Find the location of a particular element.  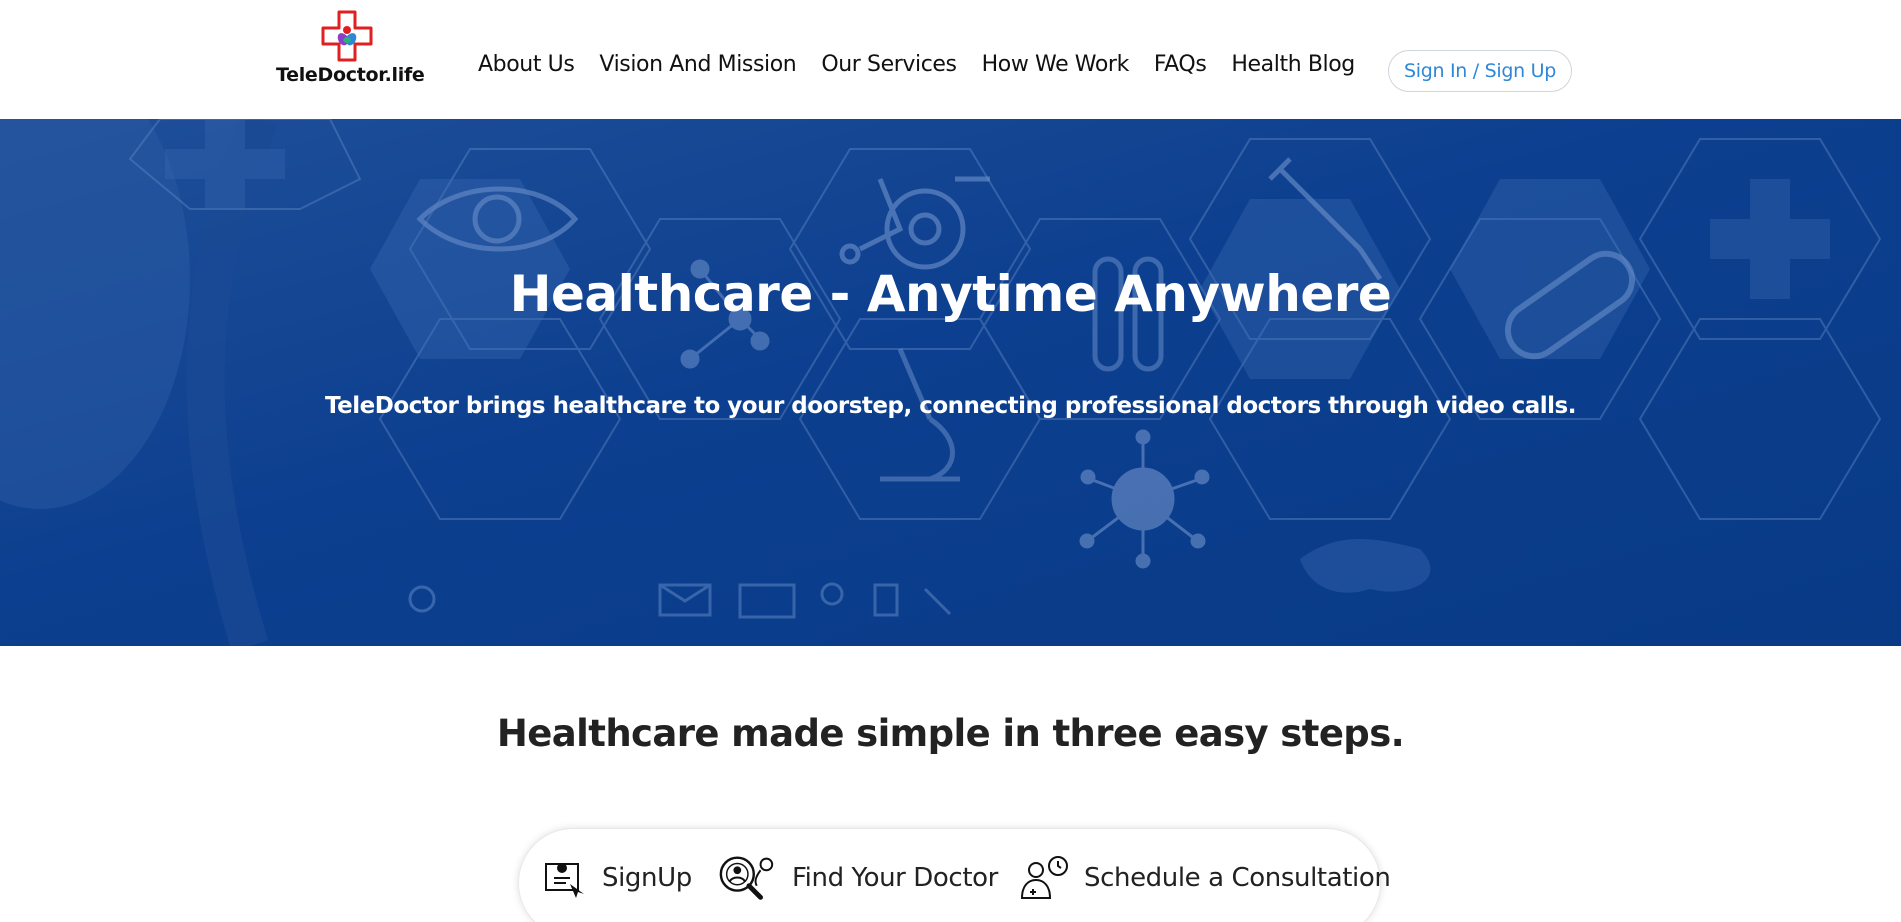

nav-link-about-us: About Us is located at coordinates (526, 64).